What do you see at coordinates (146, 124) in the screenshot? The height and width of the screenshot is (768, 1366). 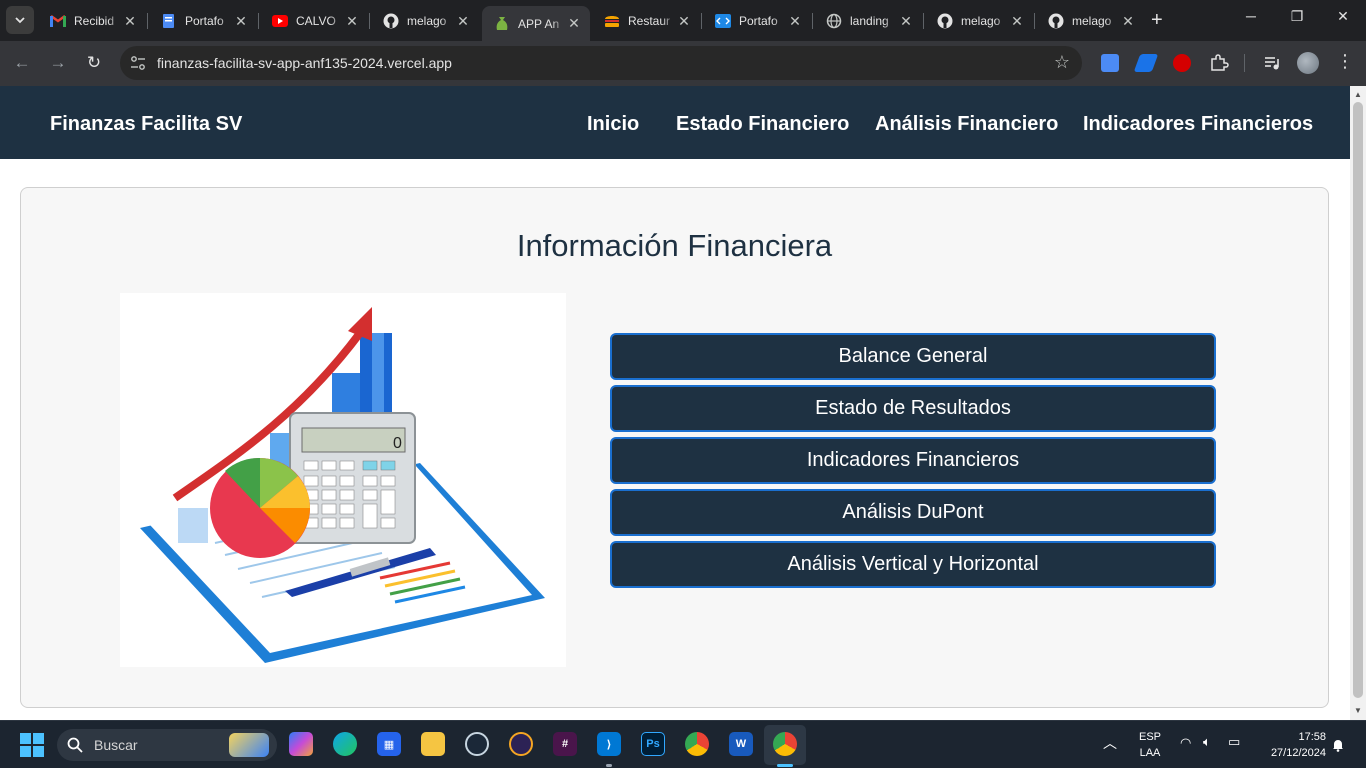 I see `site-brand: Finanzas Facilita SV` at bounding box center [146, 124].